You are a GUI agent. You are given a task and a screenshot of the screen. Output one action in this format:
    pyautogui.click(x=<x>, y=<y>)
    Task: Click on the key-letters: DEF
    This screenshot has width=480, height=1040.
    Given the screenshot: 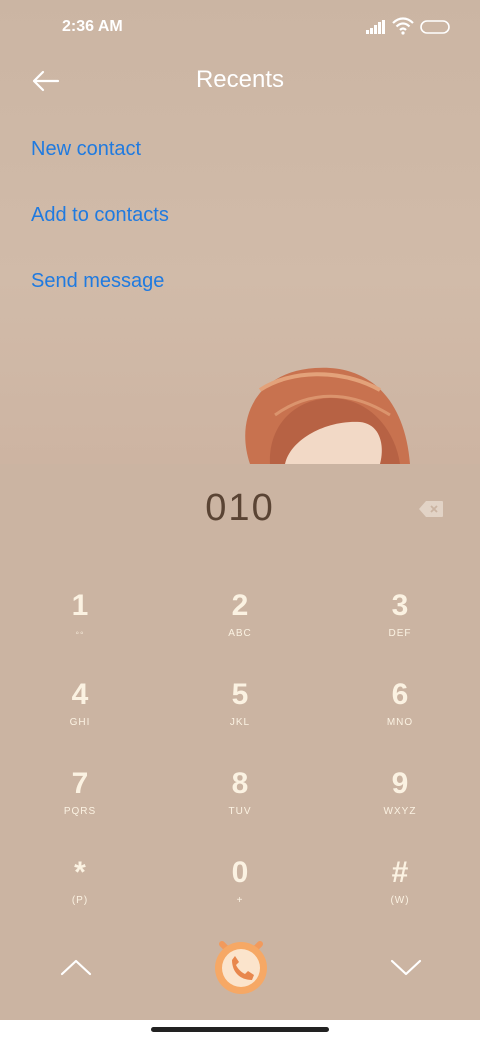 What is the action you would take?
    pyautogui.click(x=400, y=633)
    